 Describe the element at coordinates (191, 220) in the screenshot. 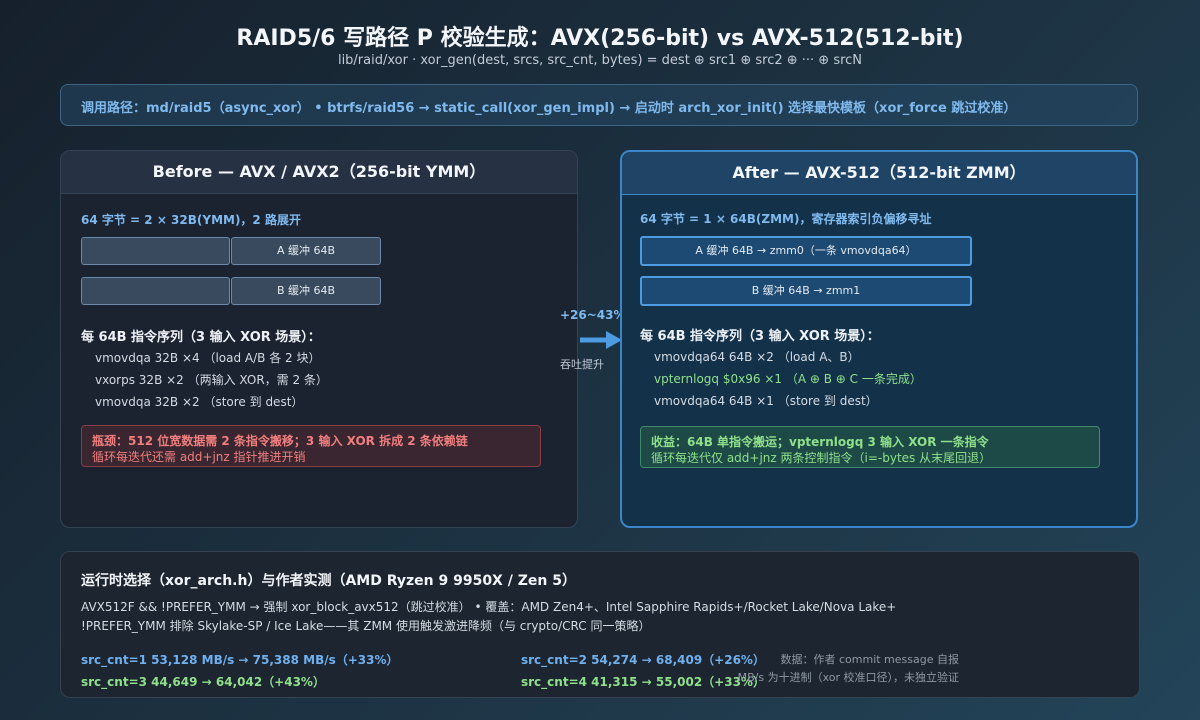

I see `before-layout-label: 64 字节 = 2 × 32B(YMM)，2 路展开` at that location.